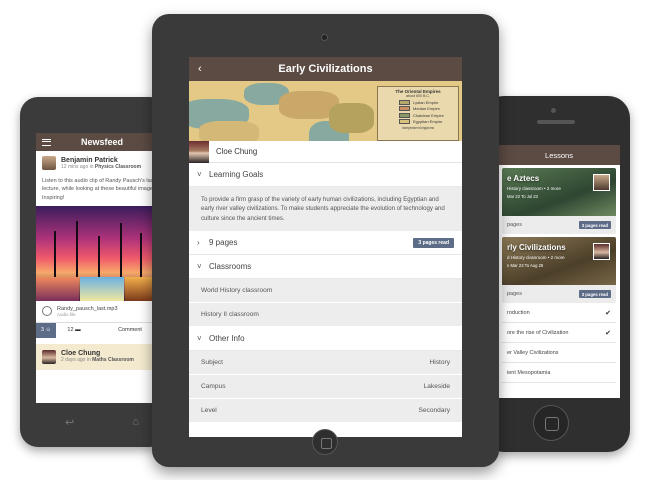  Describe the element at coordinates (87, 308) in the screenshot. I see `audio-name: Randy_pausch_last.mp3` at that location.